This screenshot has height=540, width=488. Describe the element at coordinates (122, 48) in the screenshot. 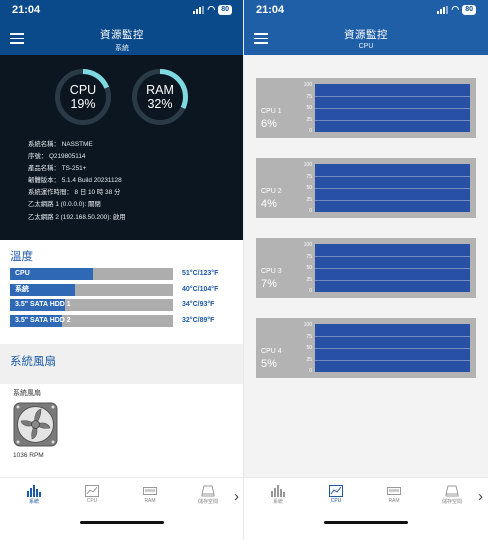

I see `page-subtitle: 系統` at that location.